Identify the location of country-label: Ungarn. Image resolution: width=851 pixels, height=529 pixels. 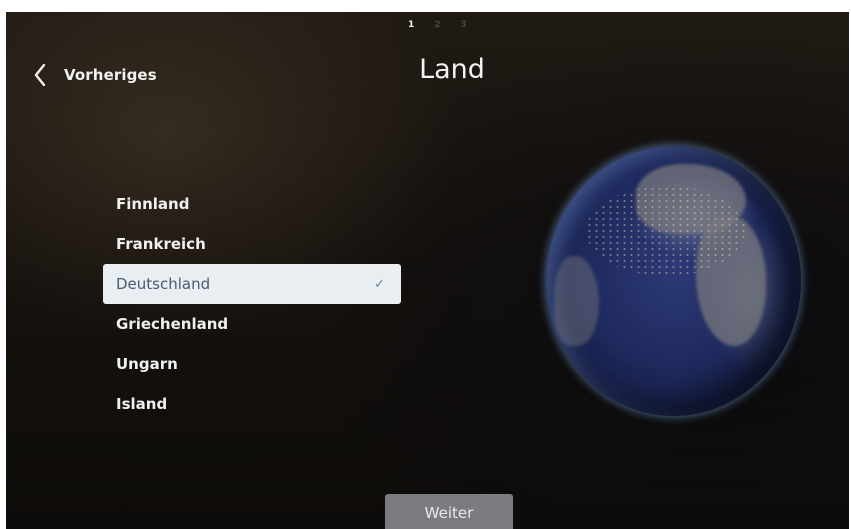
(147, 364).